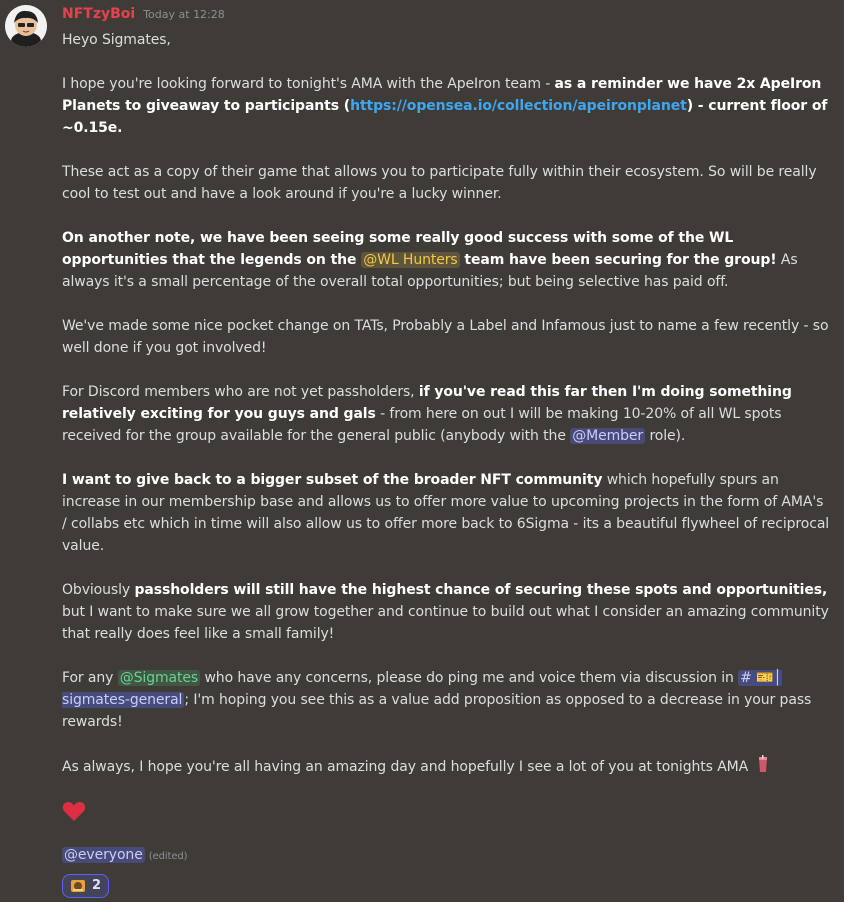  I want to click on mention-sigmates: @Sigmates, so click(159, 678).